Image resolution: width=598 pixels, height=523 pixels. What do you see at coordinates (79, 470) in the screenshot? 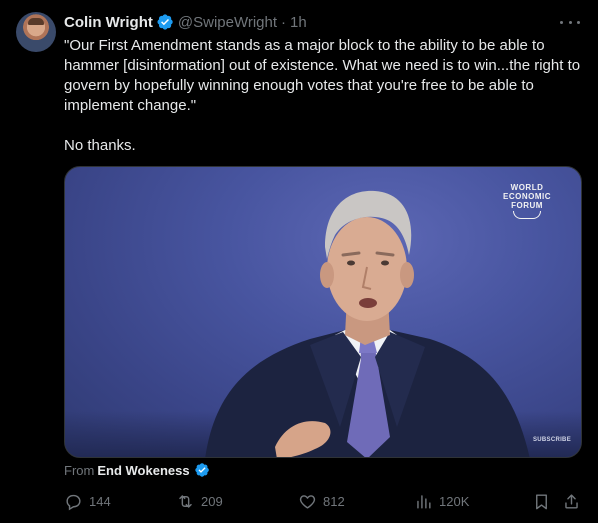
I see `attribution-prefix: From` at bounding box center [79, 470].